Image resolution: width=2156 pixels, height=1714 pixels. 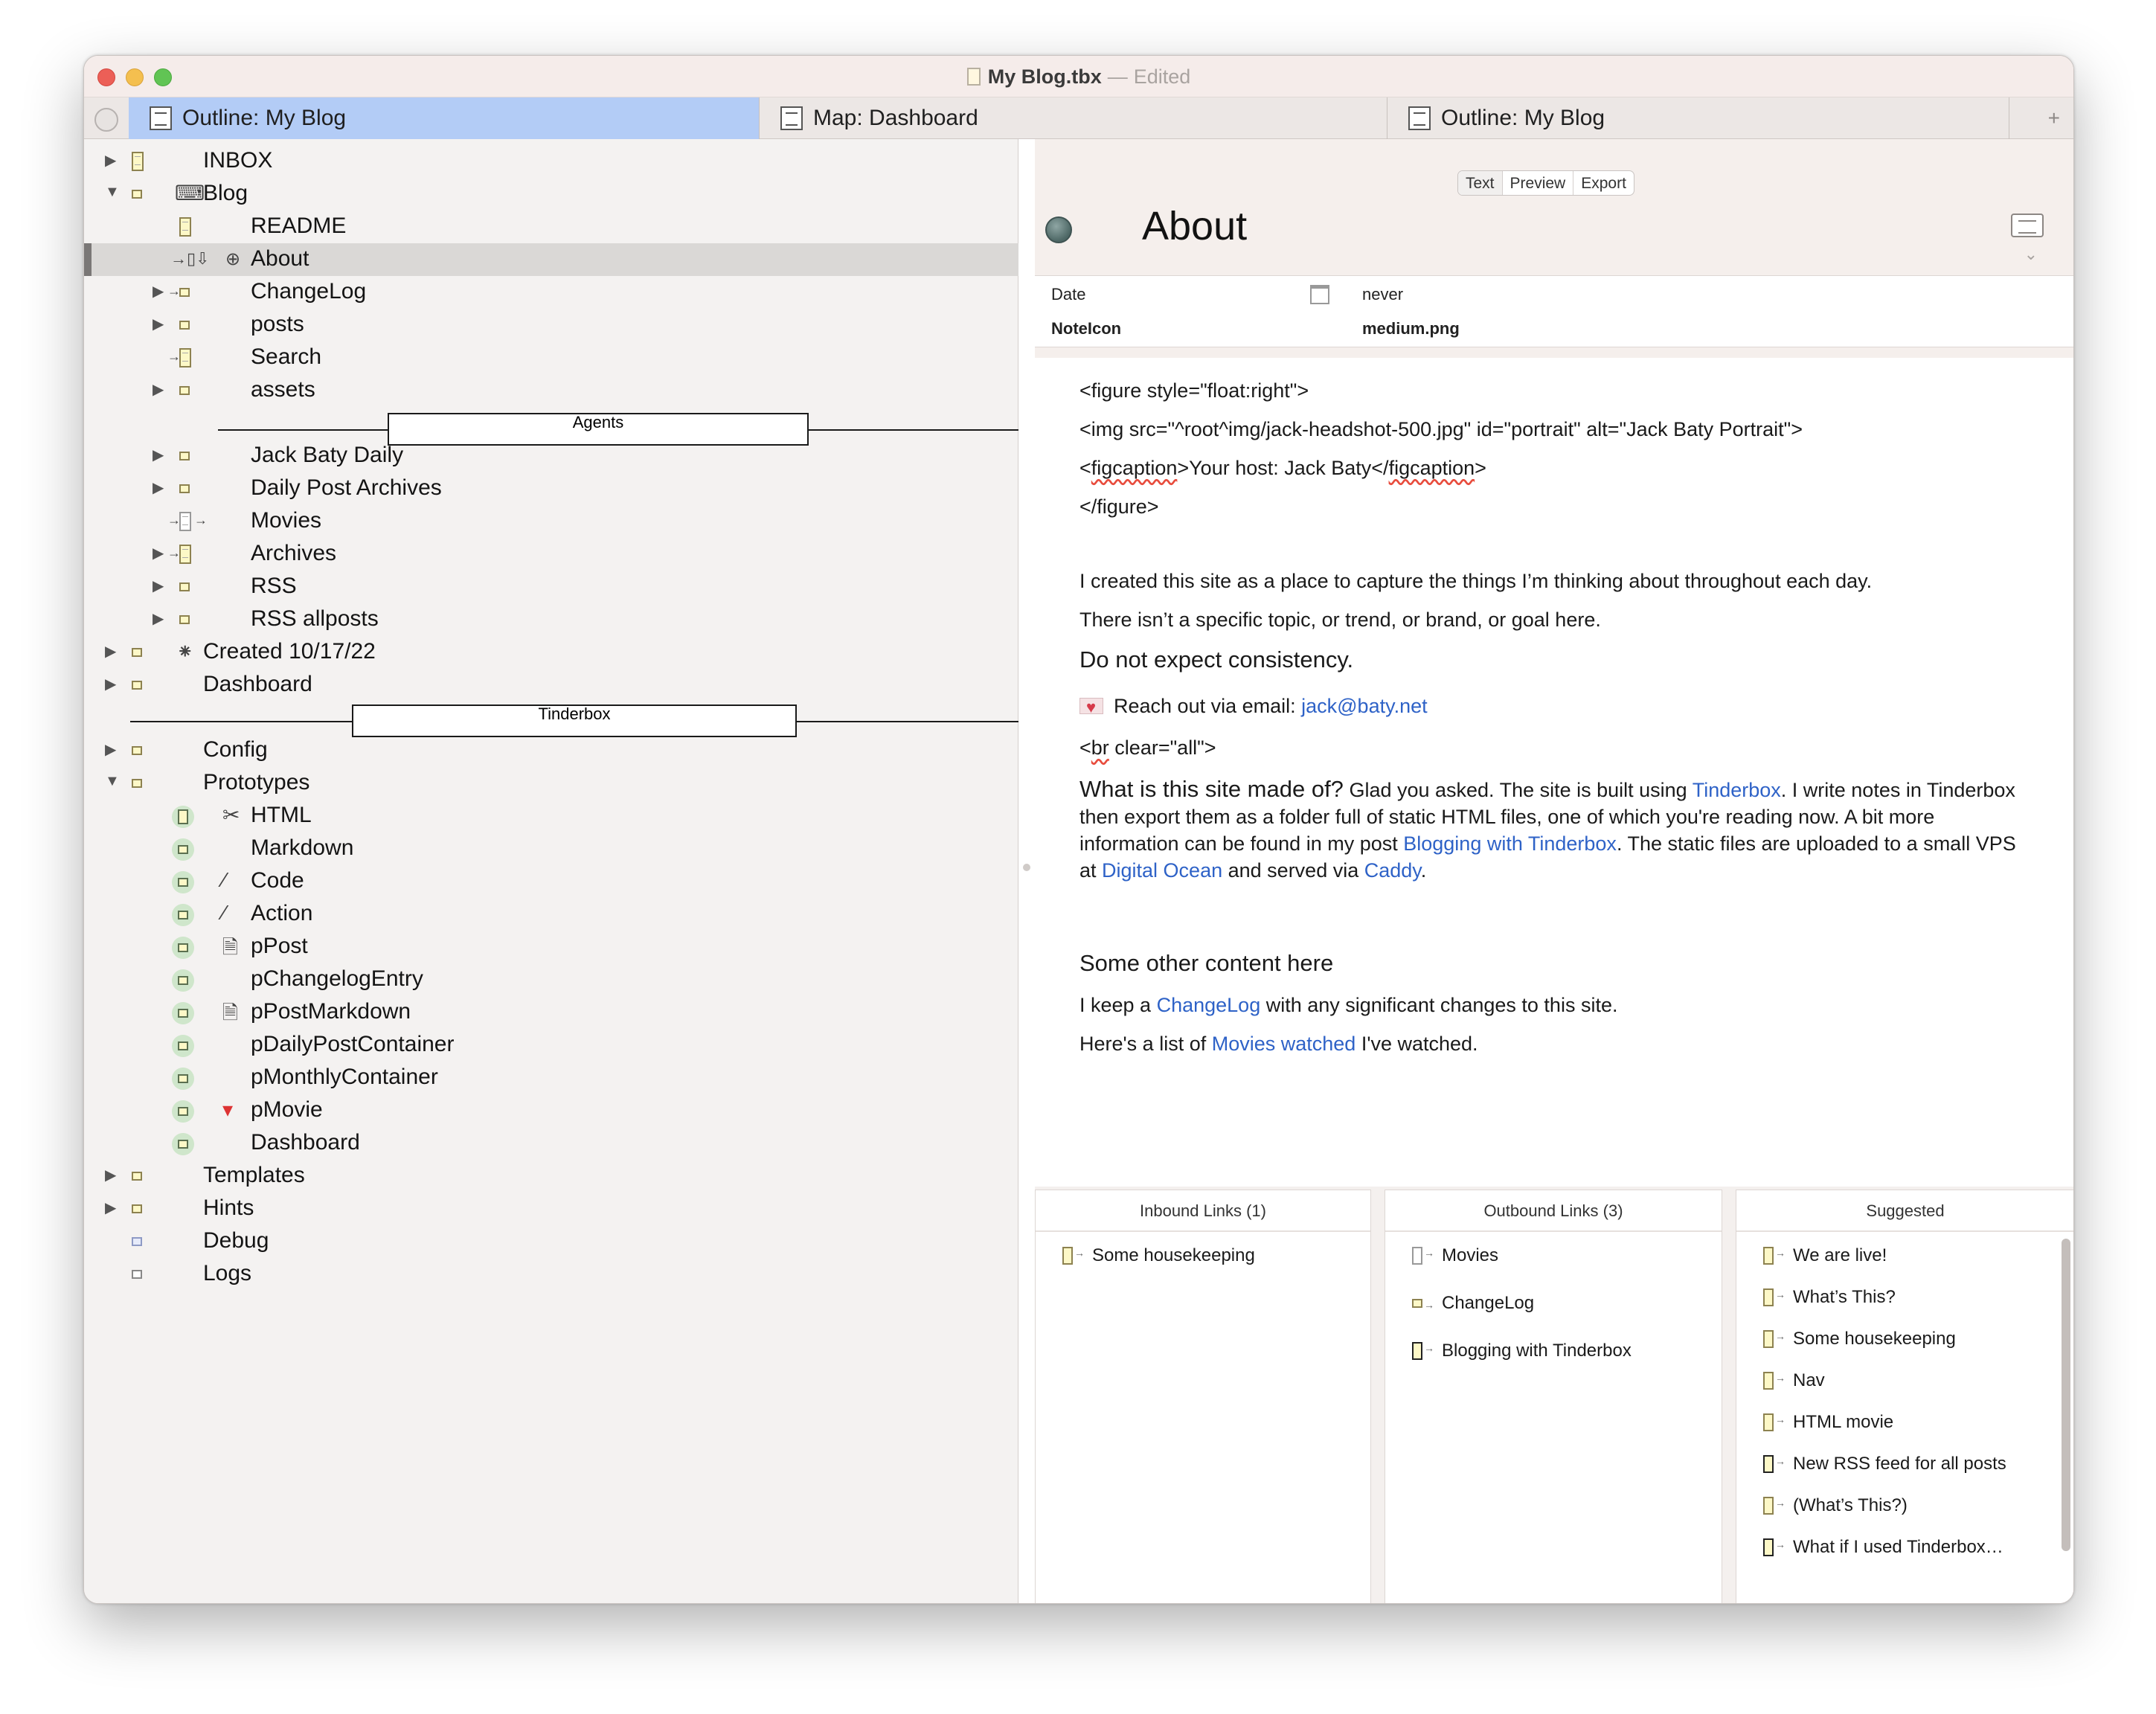 I want to click on email-link: jack@baty.net, so click(x=1364, y=706).